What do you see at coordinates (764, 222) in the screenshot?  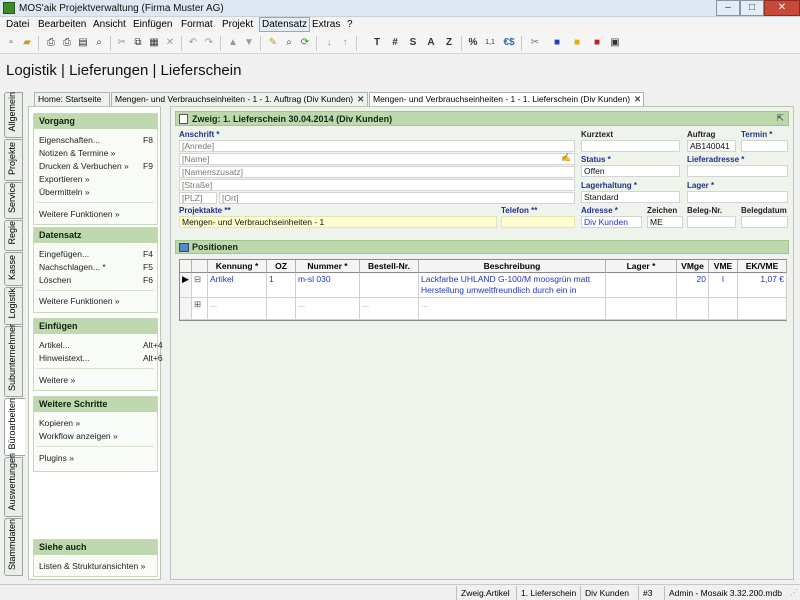 I see `belegdatum-field` at bounding box center [764, 222].